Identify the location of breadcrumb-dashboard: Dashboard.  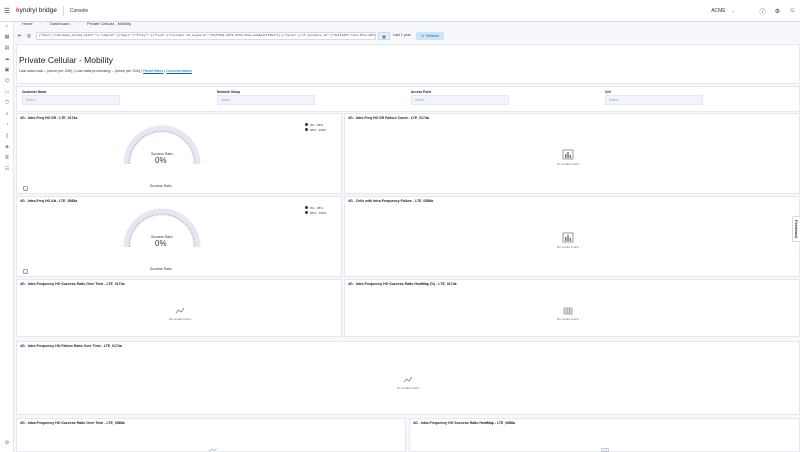
(60, 23).